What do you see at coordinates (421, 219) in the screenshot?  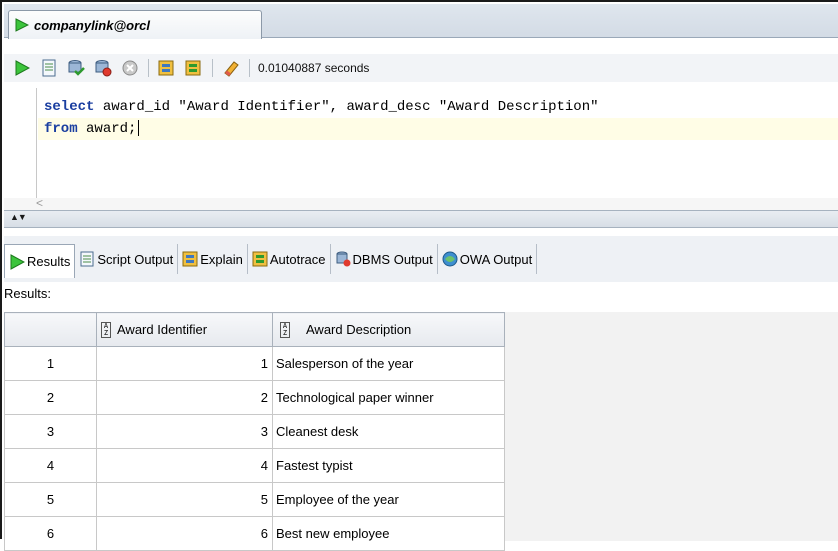 I see `pane-splitter: ▲▼` at bounding box center [421, 219].